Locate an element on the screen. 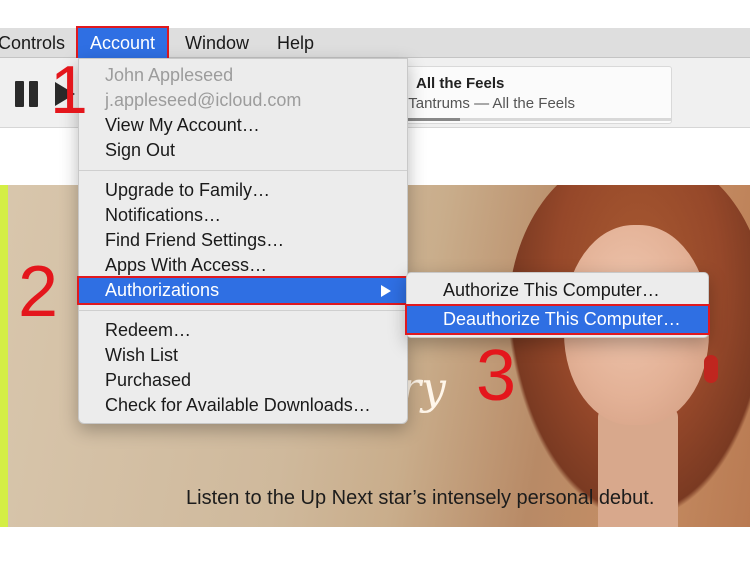 This screenshot has height=562, width=750. menu-window: Window is located at coordinates (217, 43).